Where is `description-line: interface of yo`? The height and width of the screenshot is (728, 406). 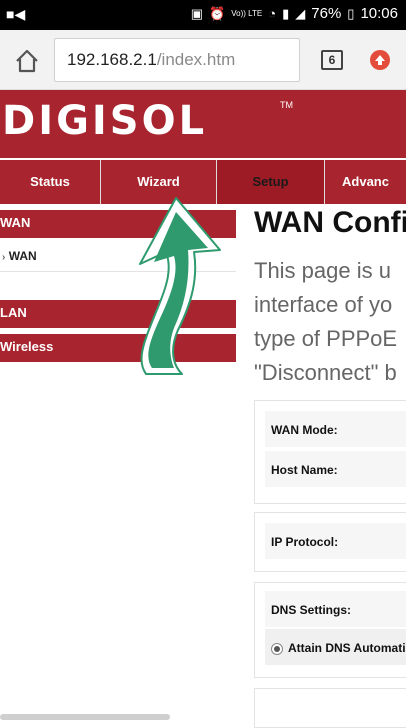
description-line: interface of yo is located at coordinates (323, 304).